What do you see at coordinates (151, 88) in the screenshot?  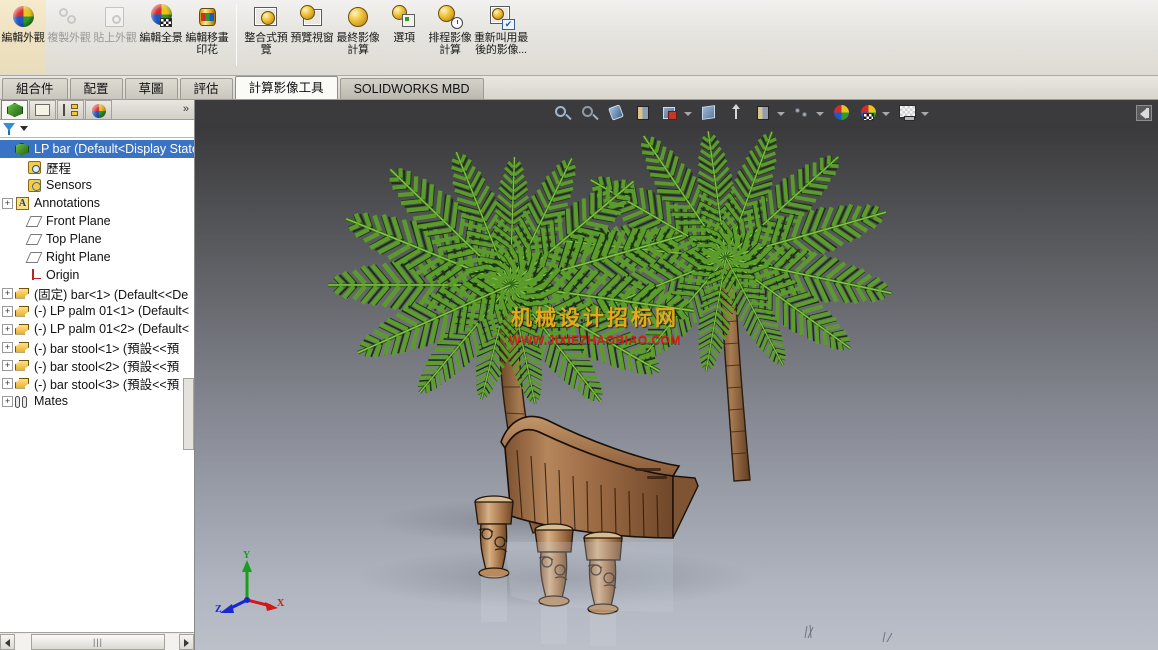 I see `tab-sketch: 草圖` at bounding box center [151, 88].